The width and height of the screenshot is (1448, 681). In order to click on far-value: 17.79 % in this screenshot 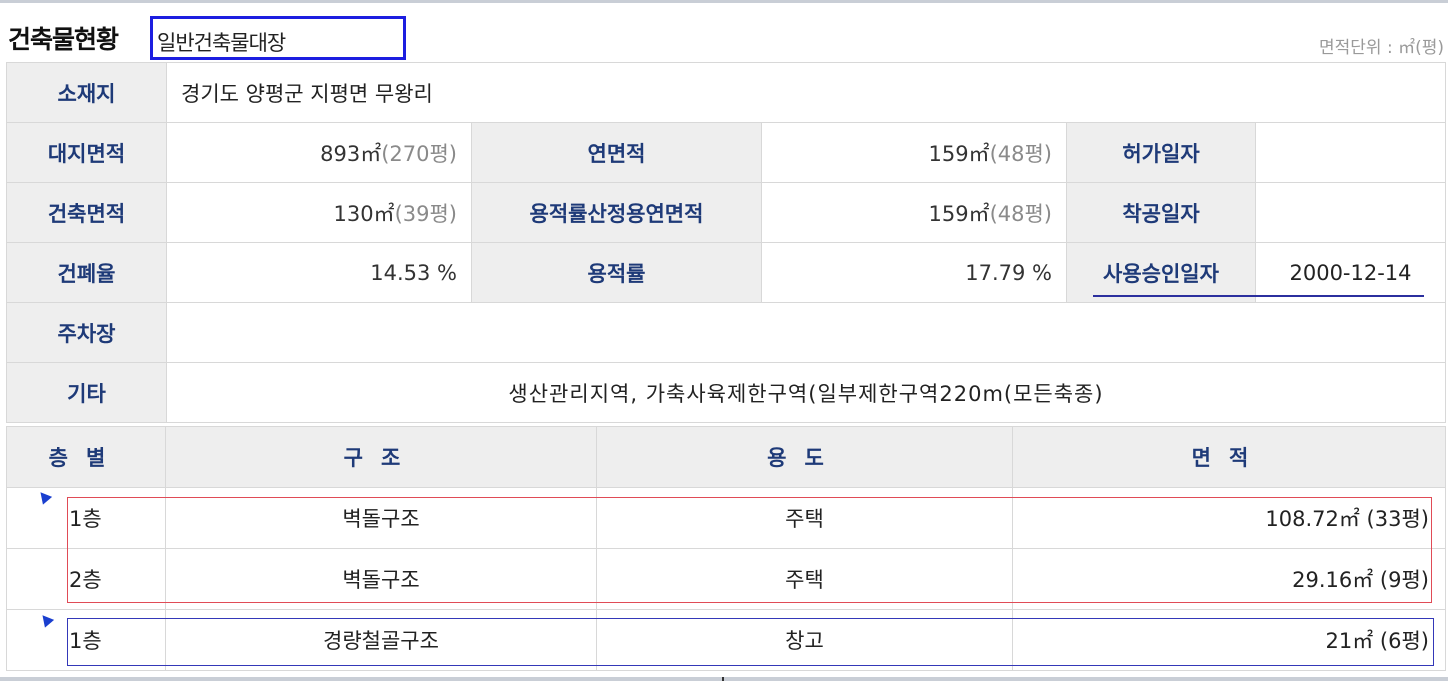, I will do `click(914, 272)`.